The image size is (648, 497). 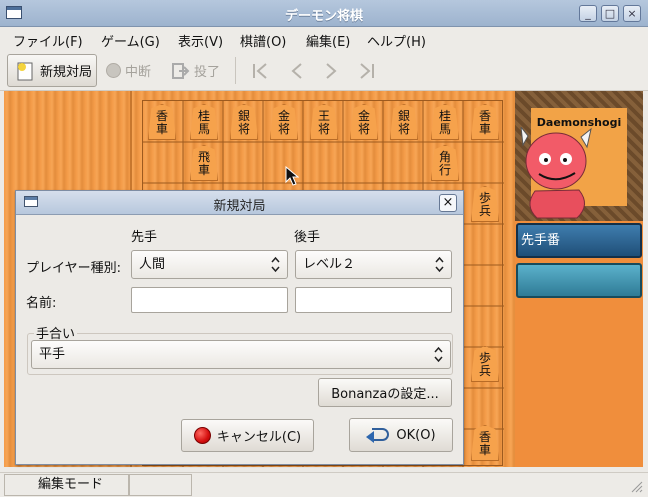 I want to click on first-move-icon, so click(x=260, y=71).